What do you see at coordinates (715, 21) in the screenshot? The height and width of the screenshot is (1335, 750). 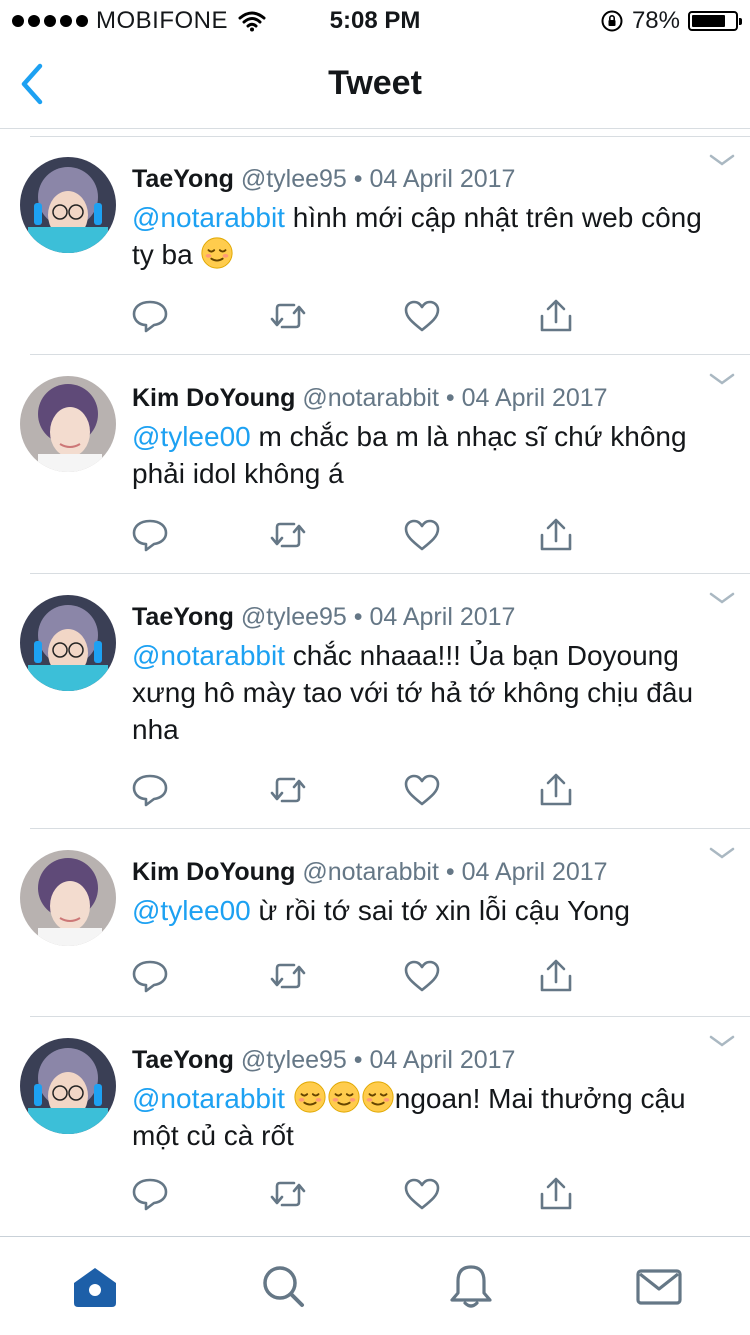 I see `battery-icon` at bounding box center [715, 21].